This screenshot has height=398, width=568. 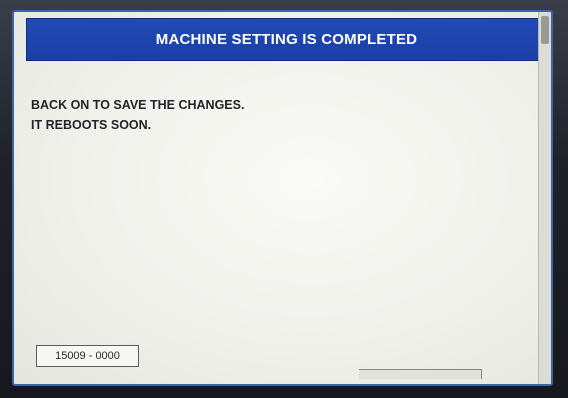 I want to click on message-line: IT REBOOTS SOON., so click(x=91, y=125).